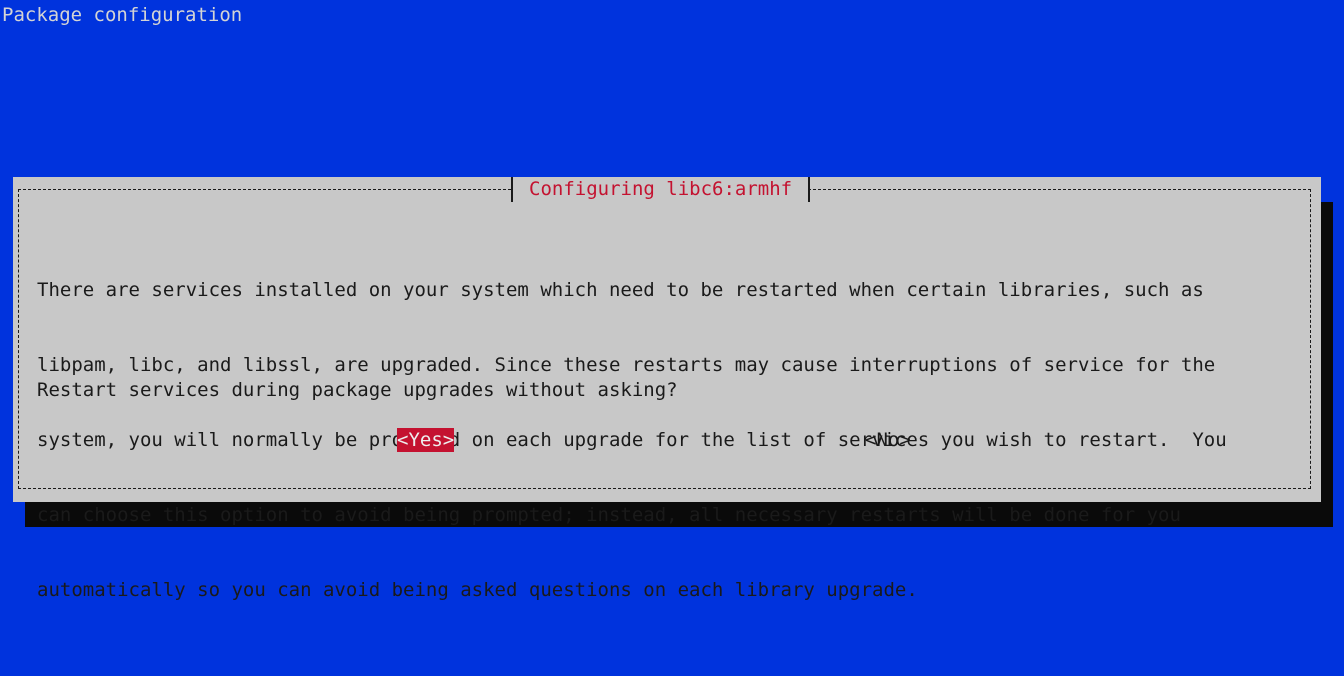 This screenshot has height=676, width=1344. Describe the element at coordinates (122, 15) in the screenshot. I see `screen-title: Package configuration` at that location.